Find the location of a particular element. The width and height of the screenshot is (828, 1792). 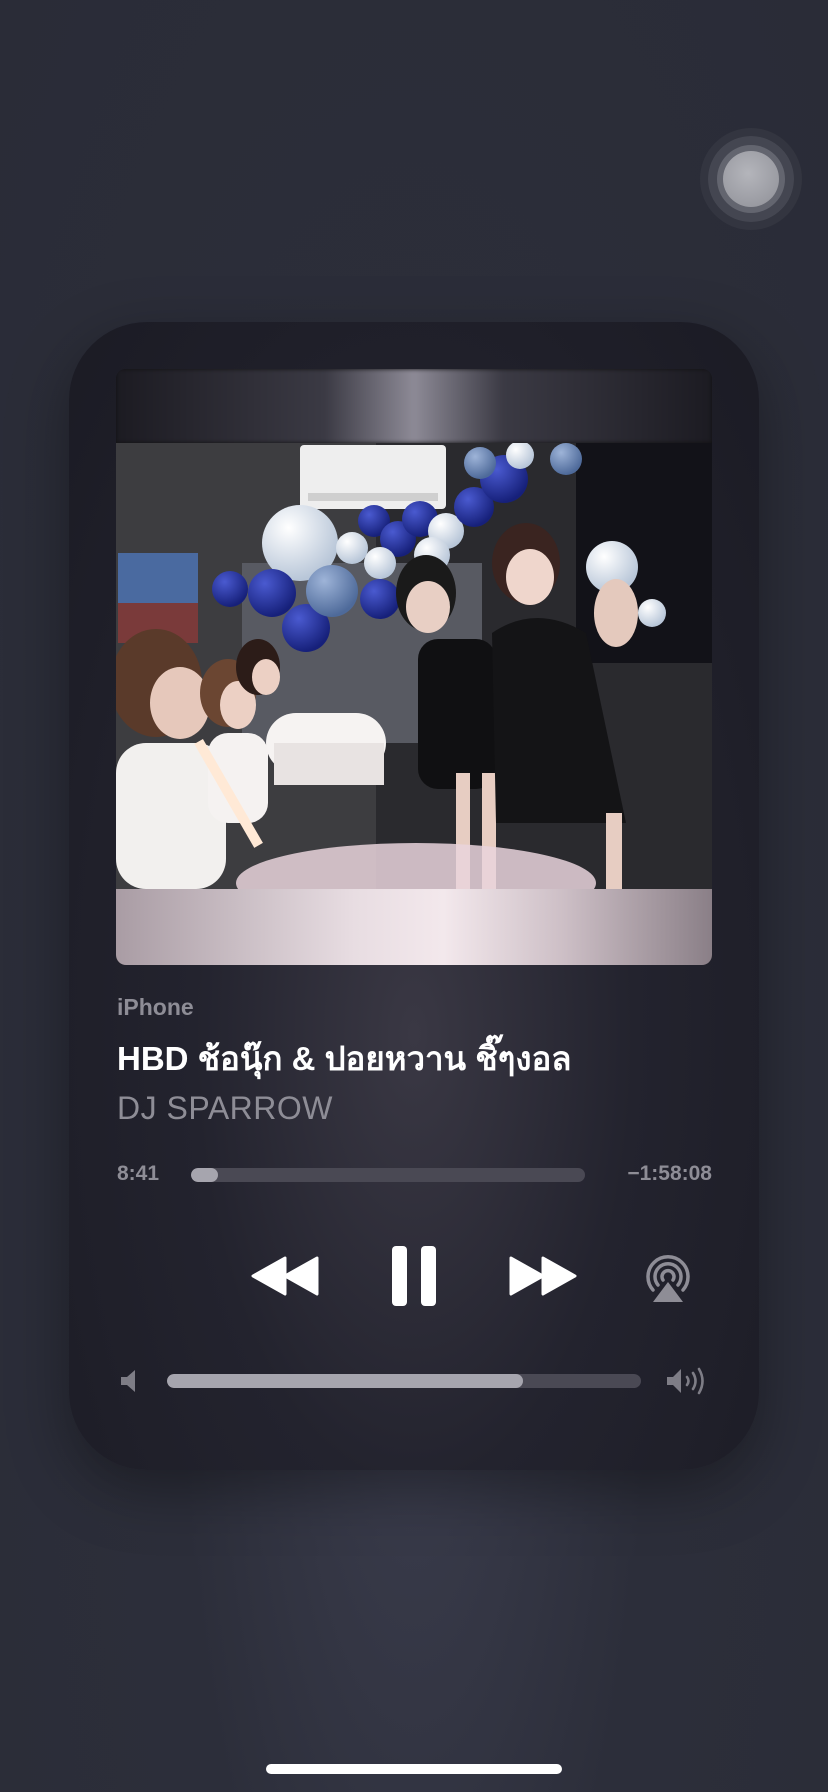

playback-scrubber is located at coordinates (388, 1175).